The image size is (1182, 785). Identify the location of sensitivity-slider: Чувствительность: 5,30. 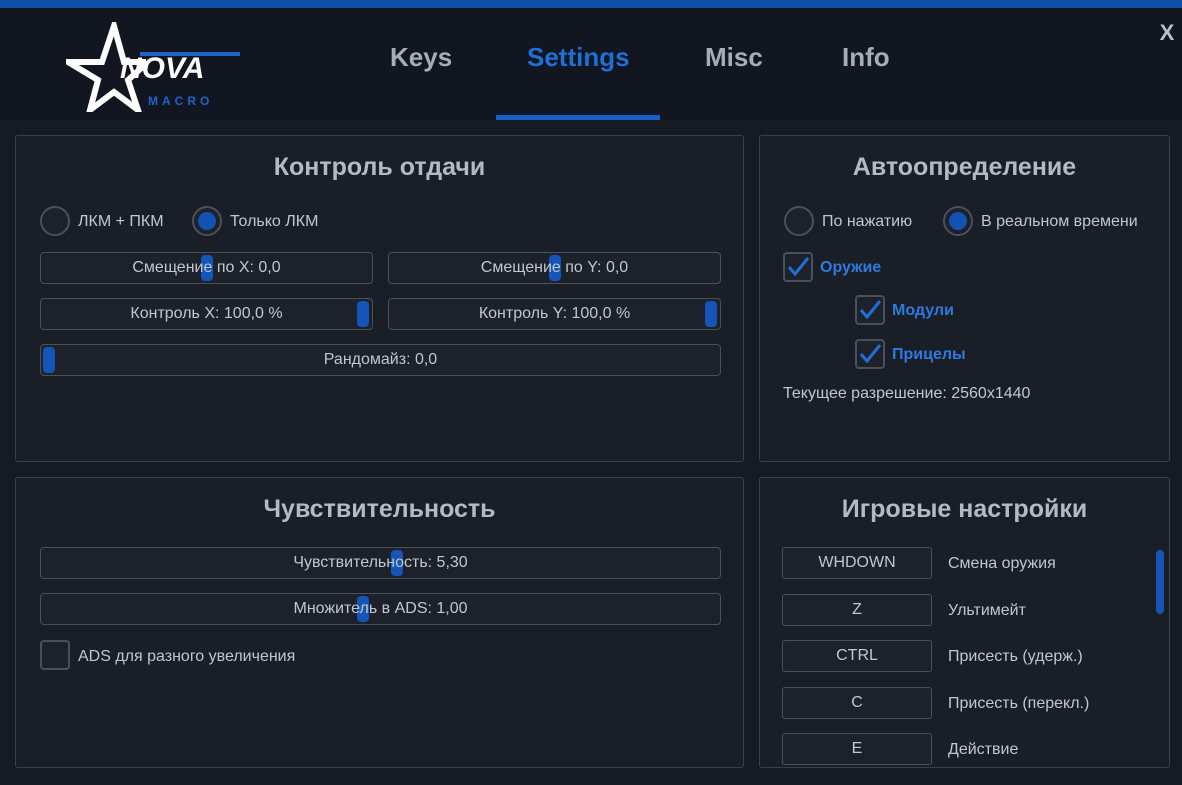
(380, 563).